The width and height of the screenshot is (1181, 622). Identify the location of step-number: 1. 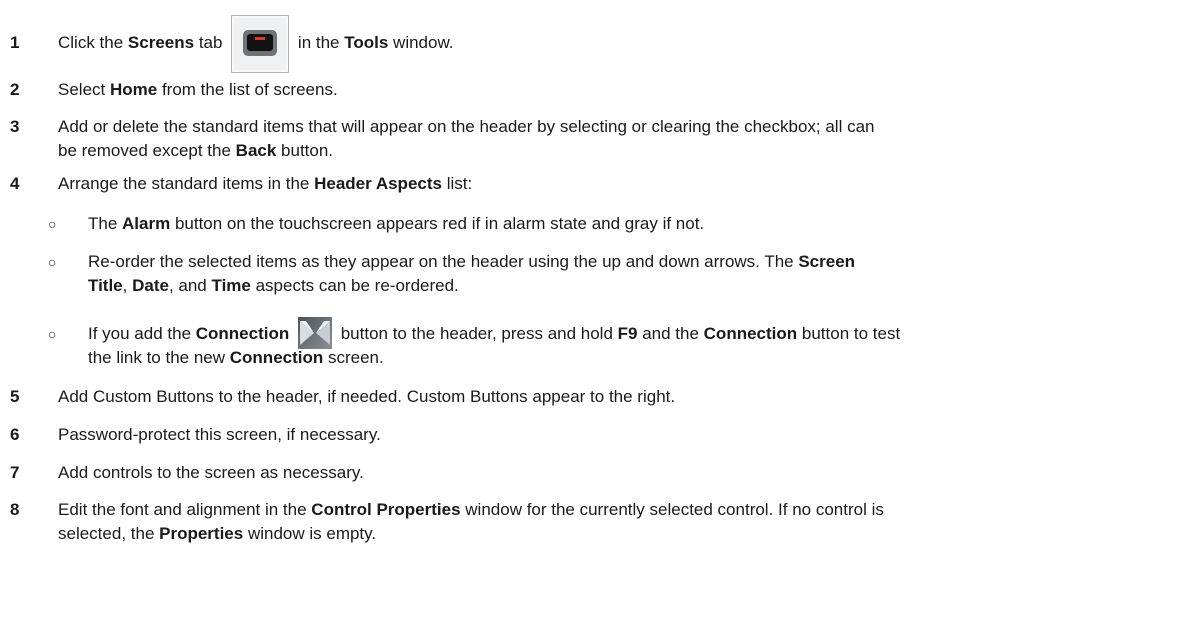
(15, 42).